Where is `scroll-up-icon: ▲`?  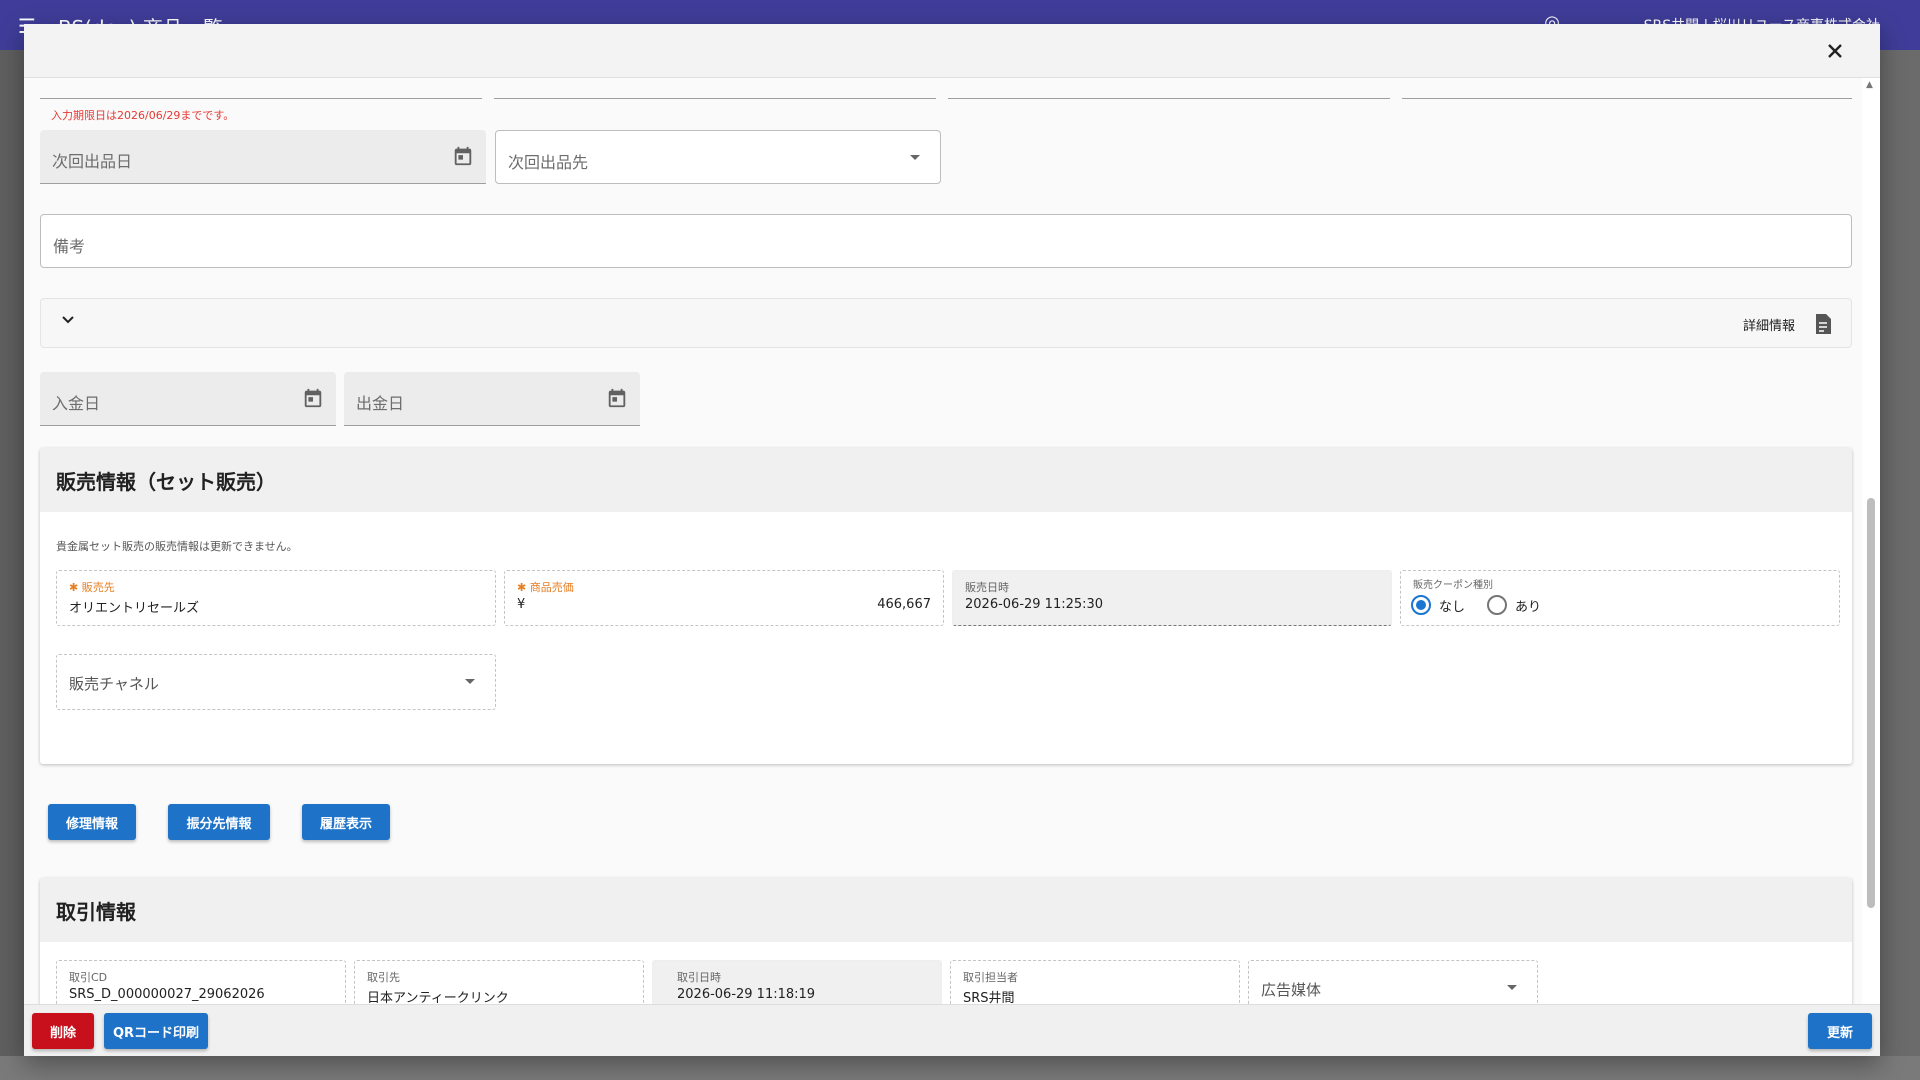 scroll-up-icon: ▲ is located at coordinates (1869, 85).